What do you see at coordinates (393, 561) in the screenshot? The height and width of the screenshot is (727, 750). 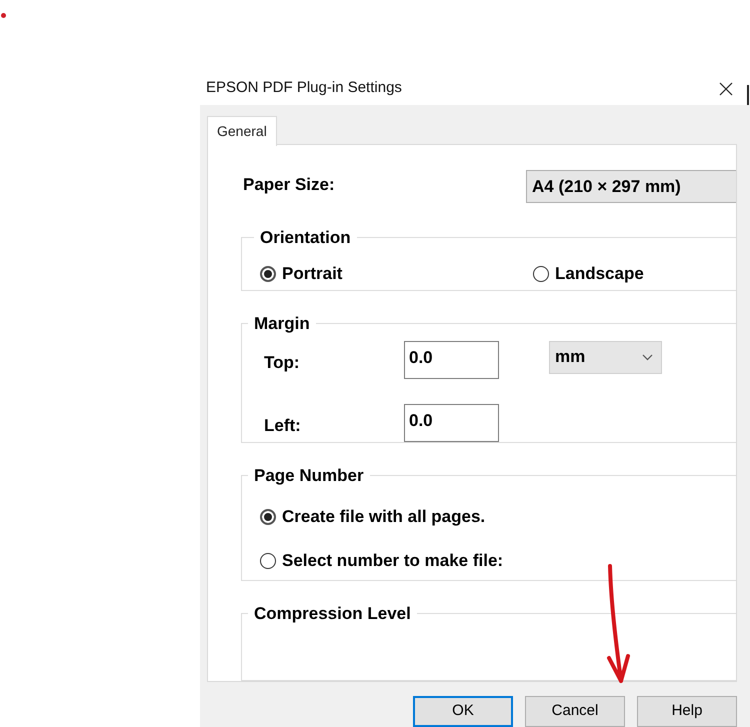 I see `radio-label: Select number to make file:` at bounding box center [393, 561].